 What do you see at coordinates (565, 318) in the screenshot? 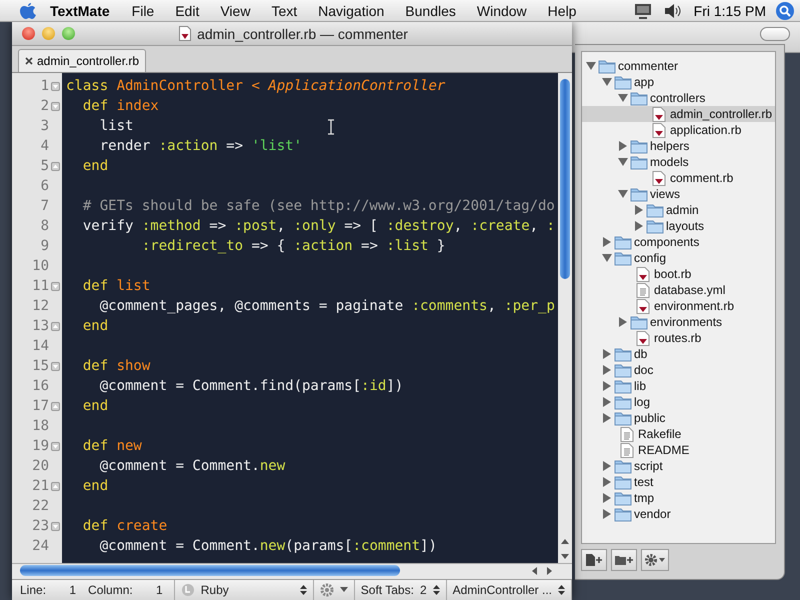
I see `vertical-scrollbar` at bounding box center [565, 318].